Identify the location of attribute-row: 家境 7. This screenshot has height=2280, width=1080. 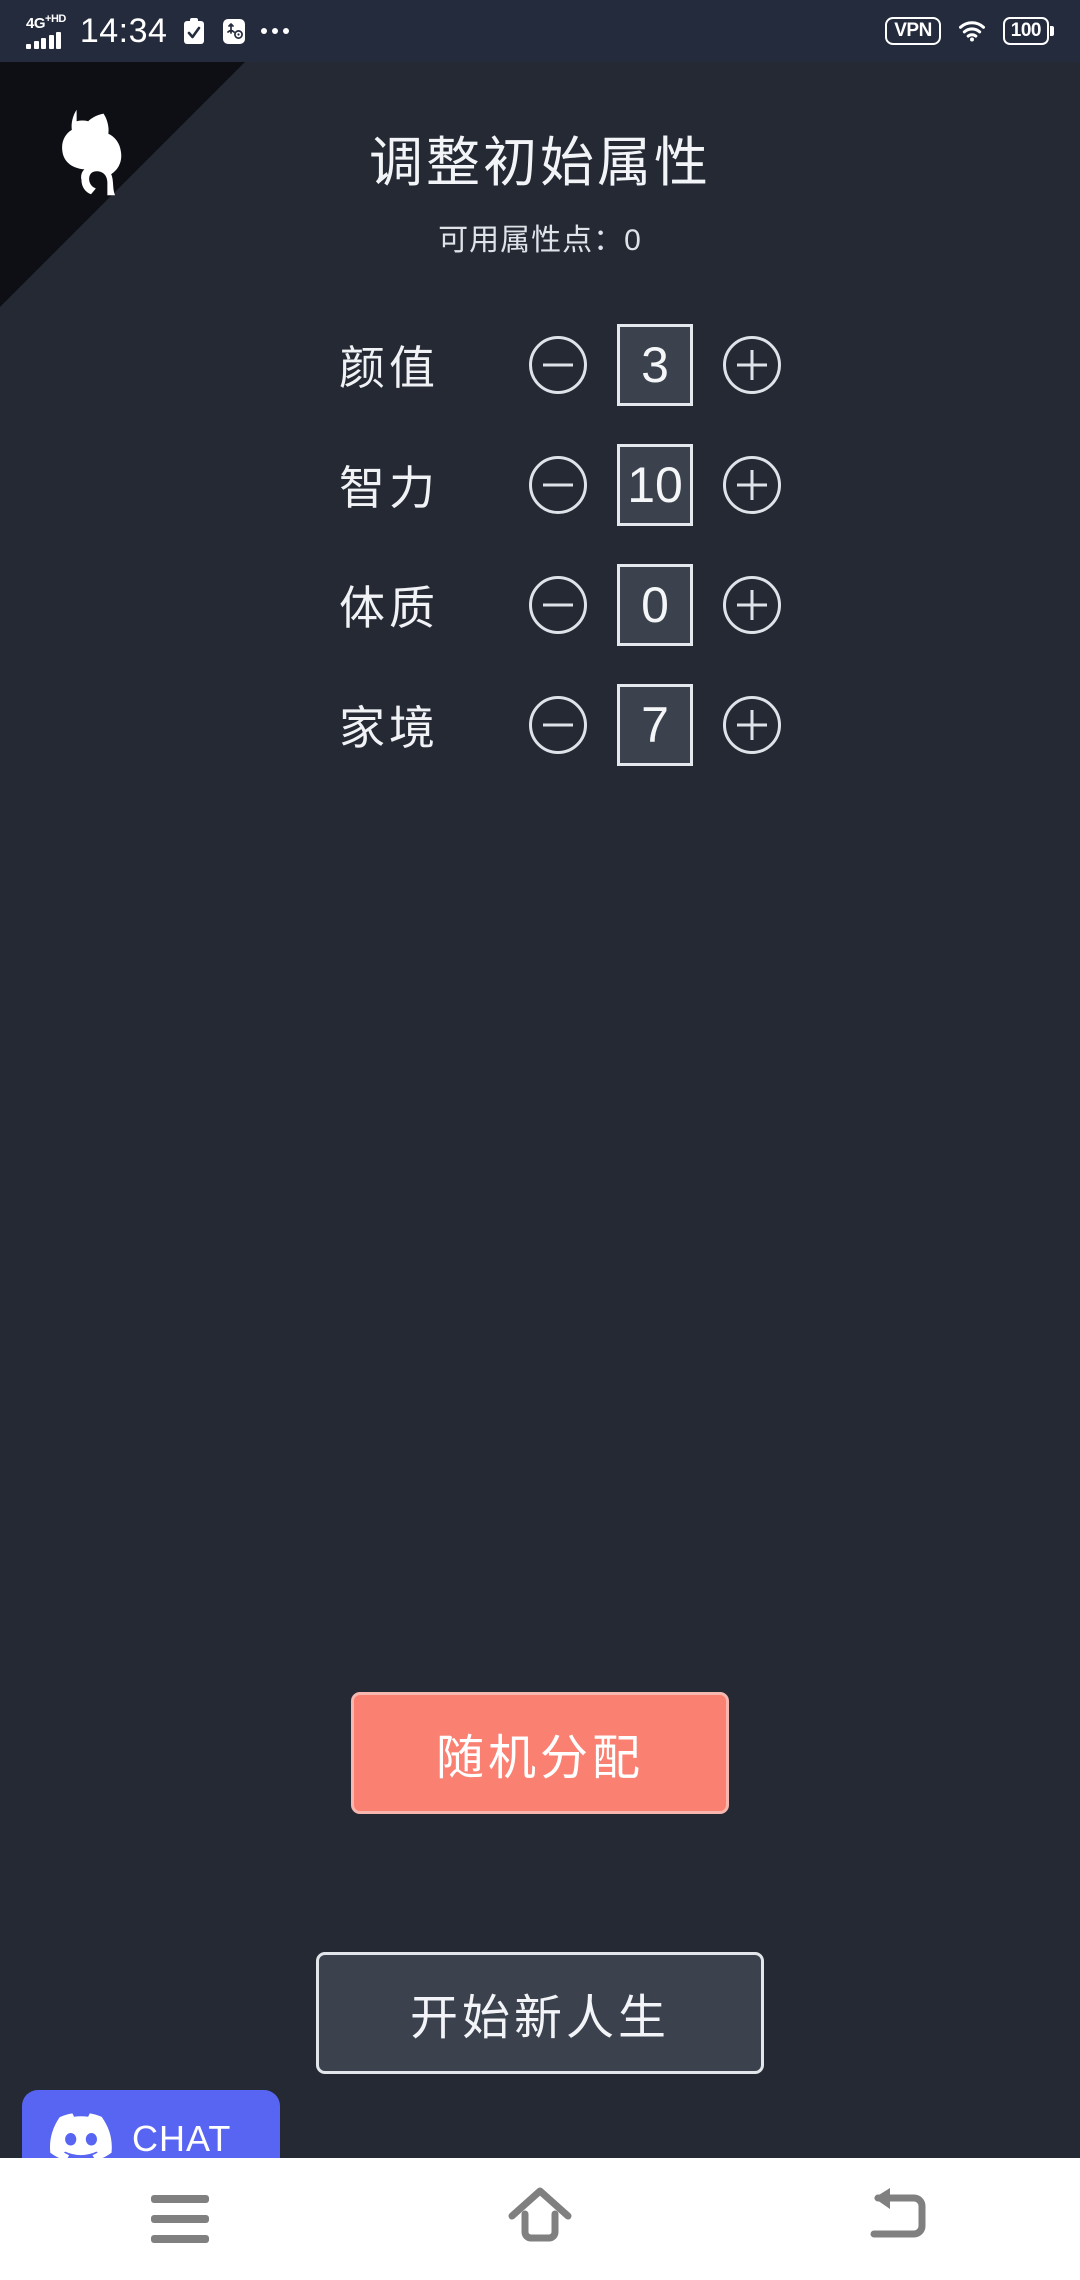
(540, 725).